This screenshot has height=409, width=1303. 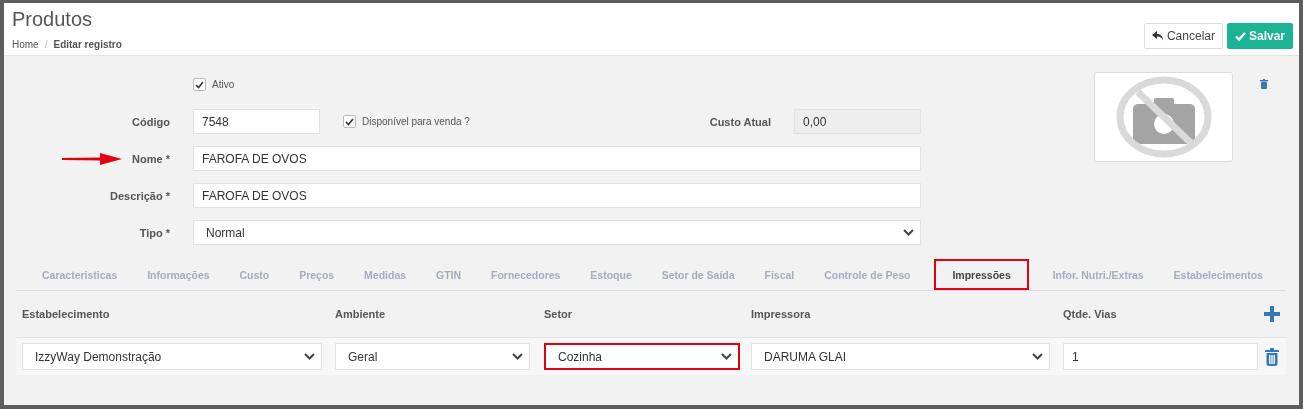 What do you see at coordinates (150, 121) in the screenshot?
I see `field-label: Código` at bounding box center [150, 121].